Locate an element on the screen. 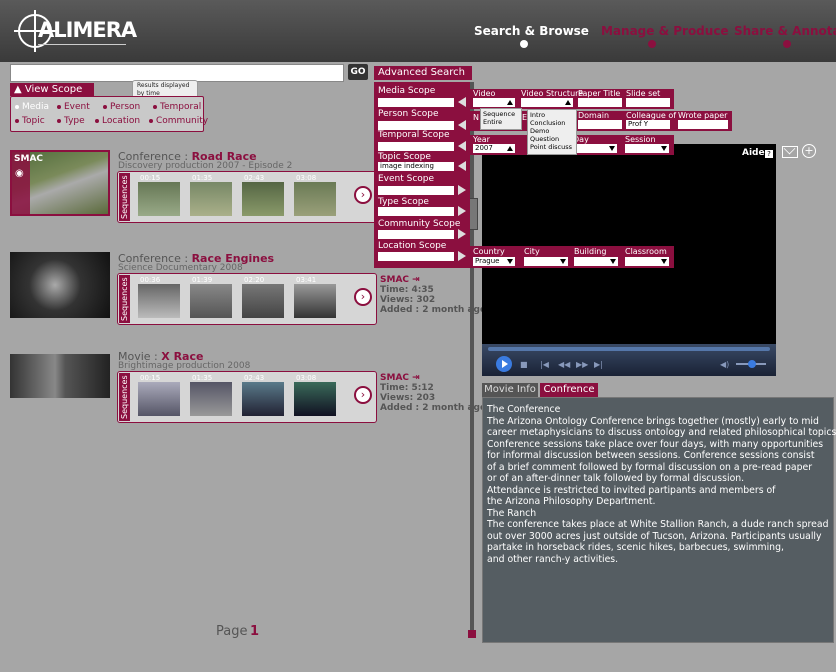 The height and width of the screenshot is (672, 836). timecode: 01:39 is located at coordinates (202, 280).